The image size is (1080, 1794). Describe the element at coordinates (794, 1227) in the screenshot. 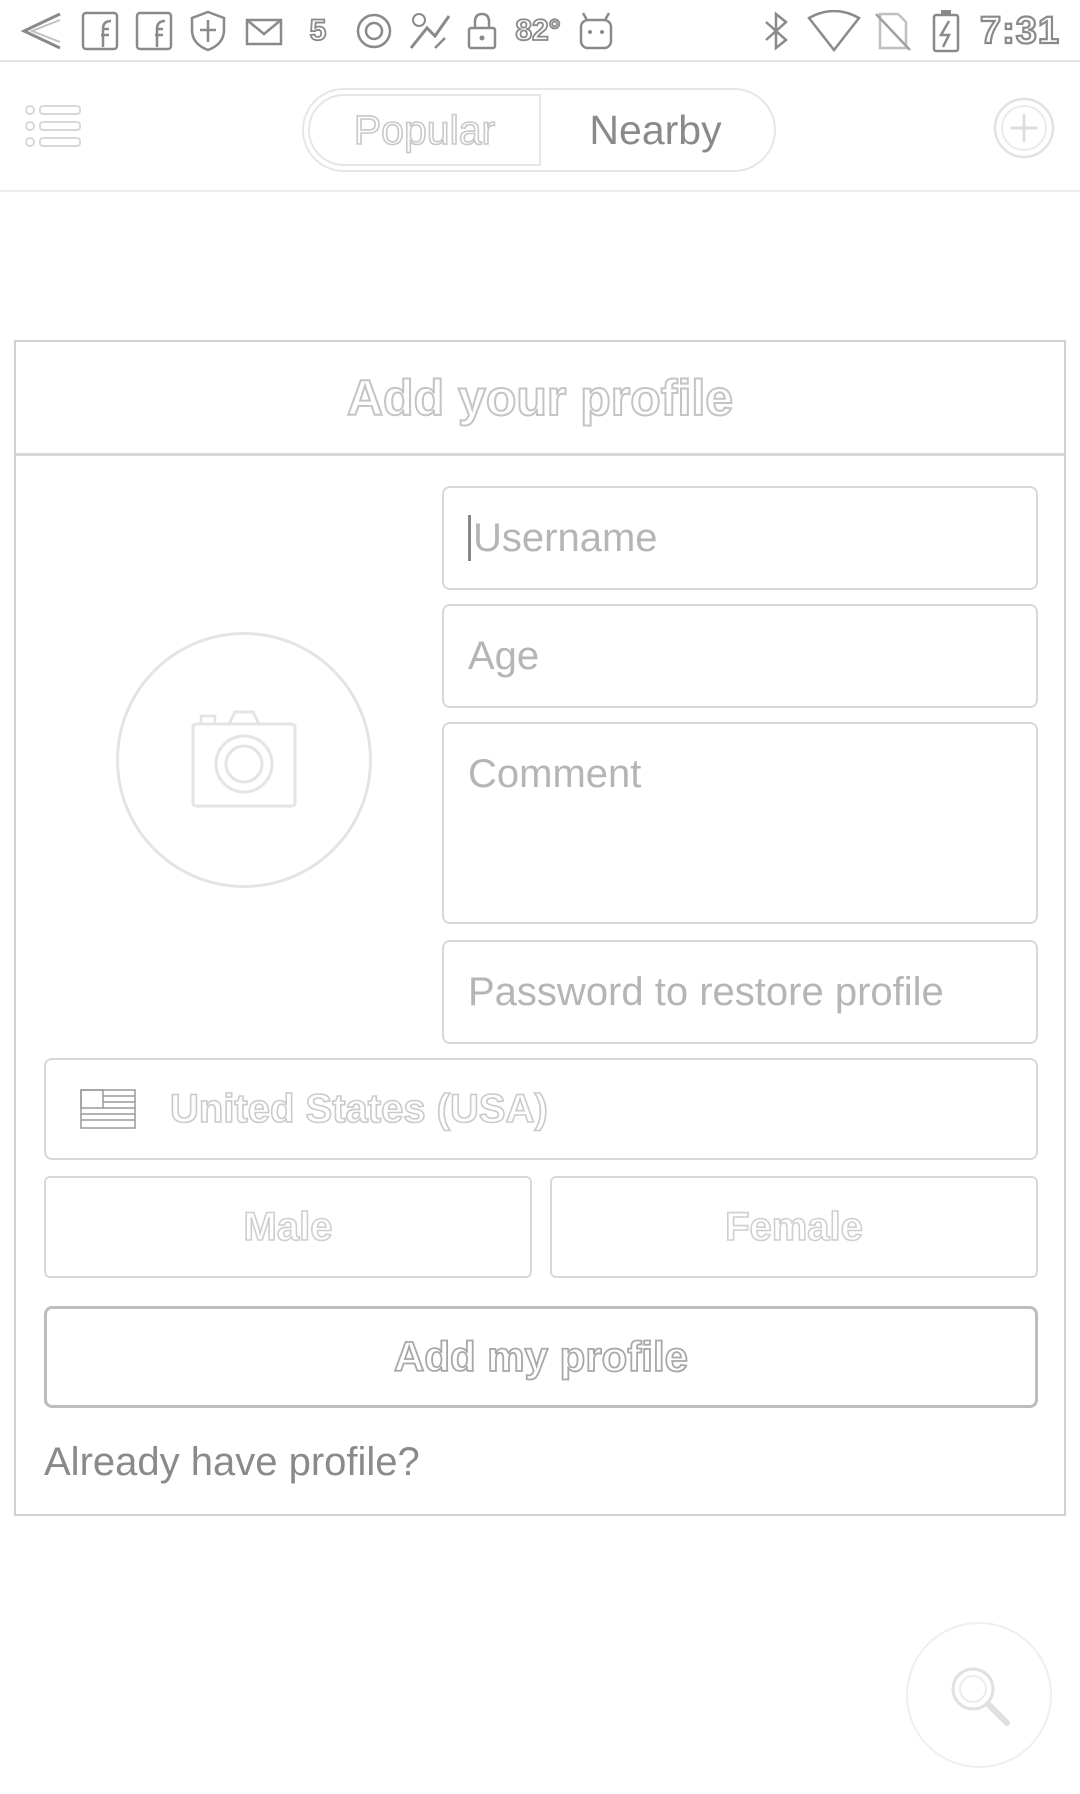

I see `female-button: Female` at that location.